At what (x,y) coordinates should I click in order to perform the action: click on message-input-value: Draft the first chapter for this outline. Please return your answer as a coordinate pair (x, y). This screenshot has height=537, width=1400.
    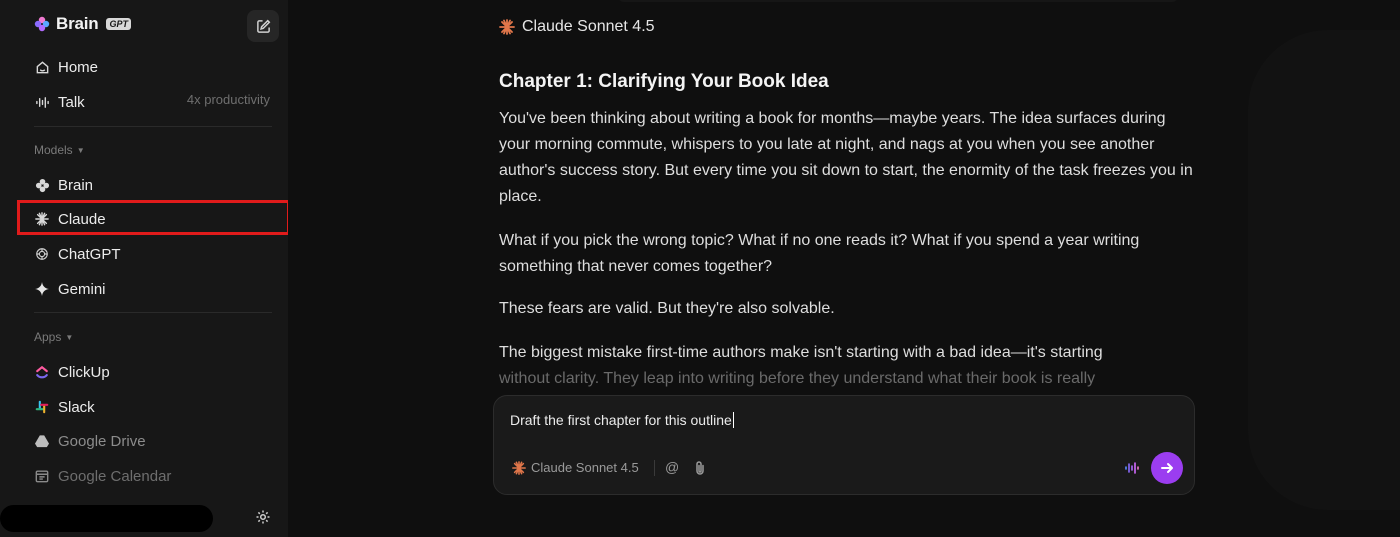
    Looking at the image, I should click on (621, 420).